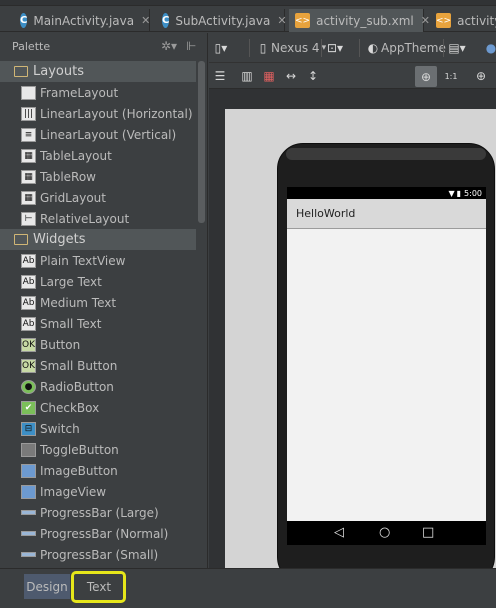 The image size is (496, 608). What do you see at coordinates (79, 449) in the screenshot?
I see `item-label: ToggleButton` at bounding box center [79, 449].